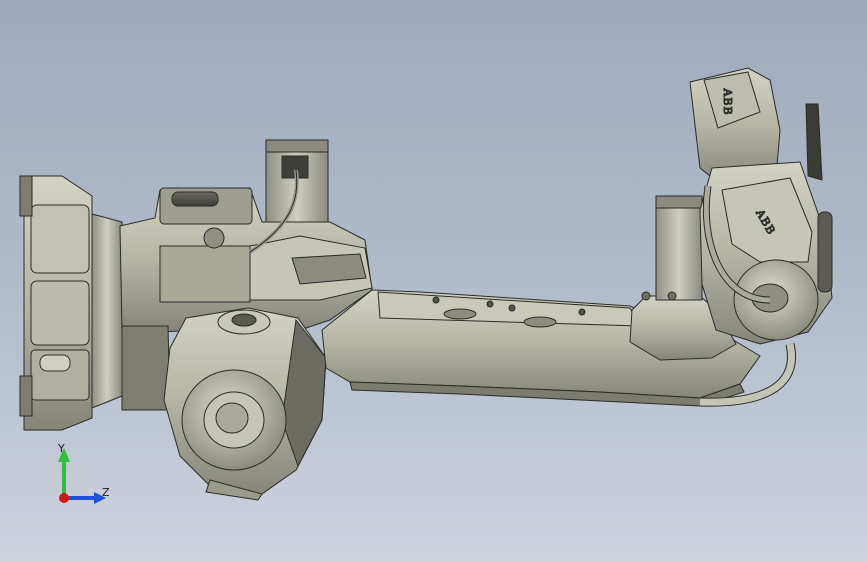 Image resolution: width=867 pixels, height=562 pixels. What do you see at coordinates (71, 303) in the screenshot?
I see `base-flange` at bounding box center [71, 303].